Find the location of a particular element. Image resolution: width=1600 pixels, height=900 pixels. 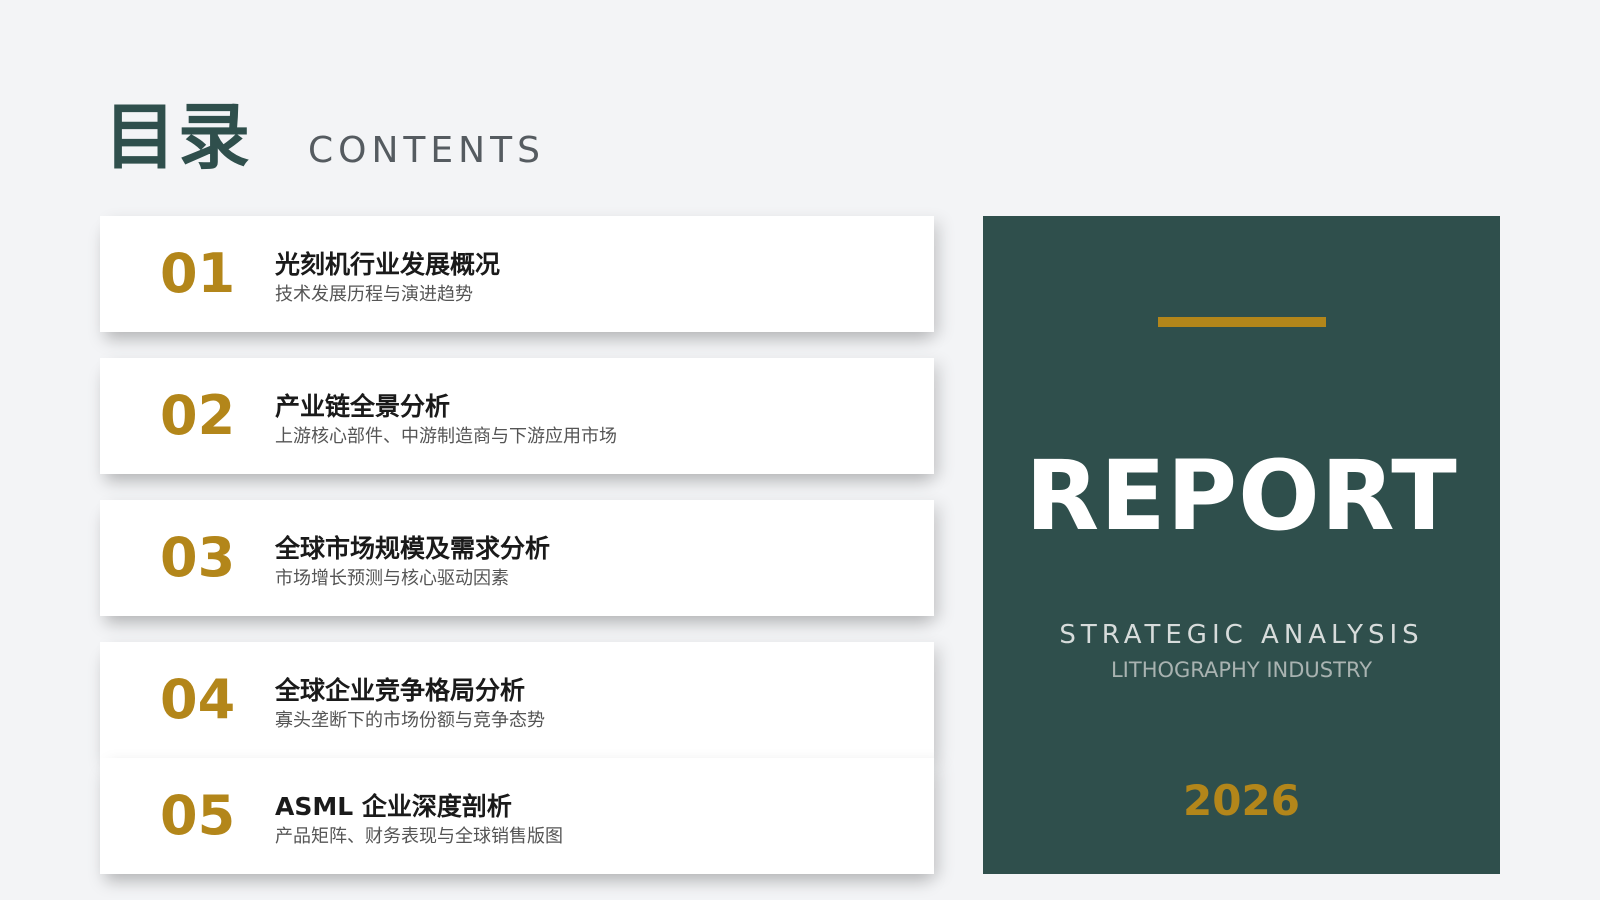

report-year: 2026 is located at coordinates (1241, 800).